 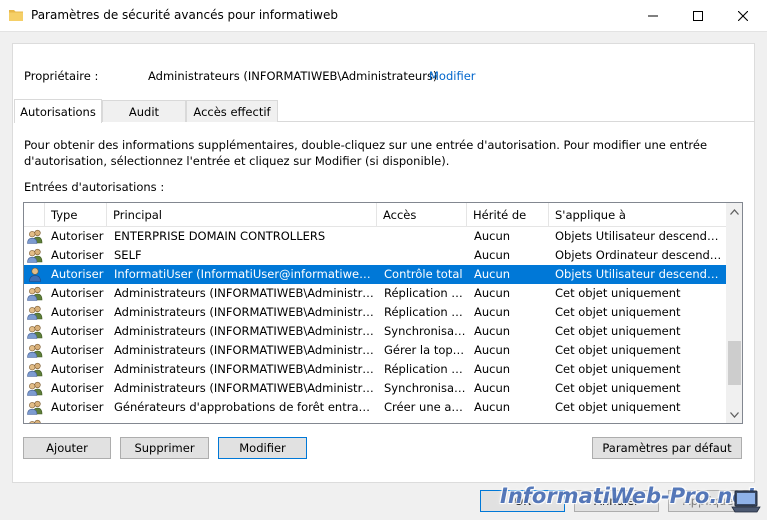 What do you see at coordinates (637, 215) in the screenshot?
I see `column-header-applies: S'applique à` at bounding box center [637, 215].